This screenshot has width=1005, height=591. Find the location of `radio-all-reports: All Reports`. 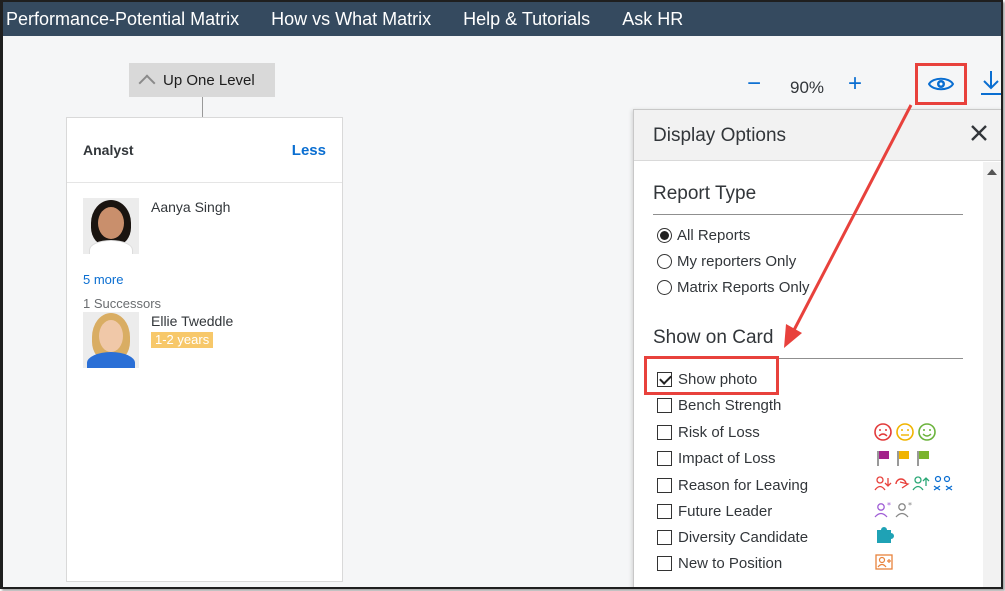

radio-all-reports: All Reports is located at coordinates (703, 235).